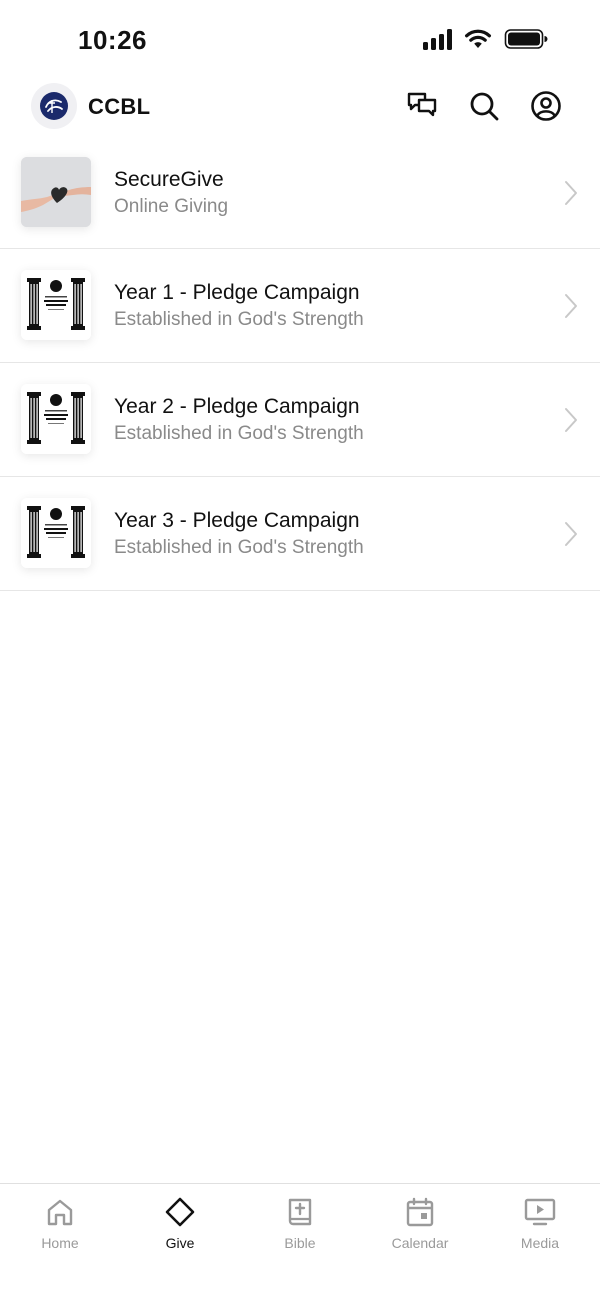 This screenshot has height=1300, width=600. I want to click on tab-home: Home, so click(60, 1242).